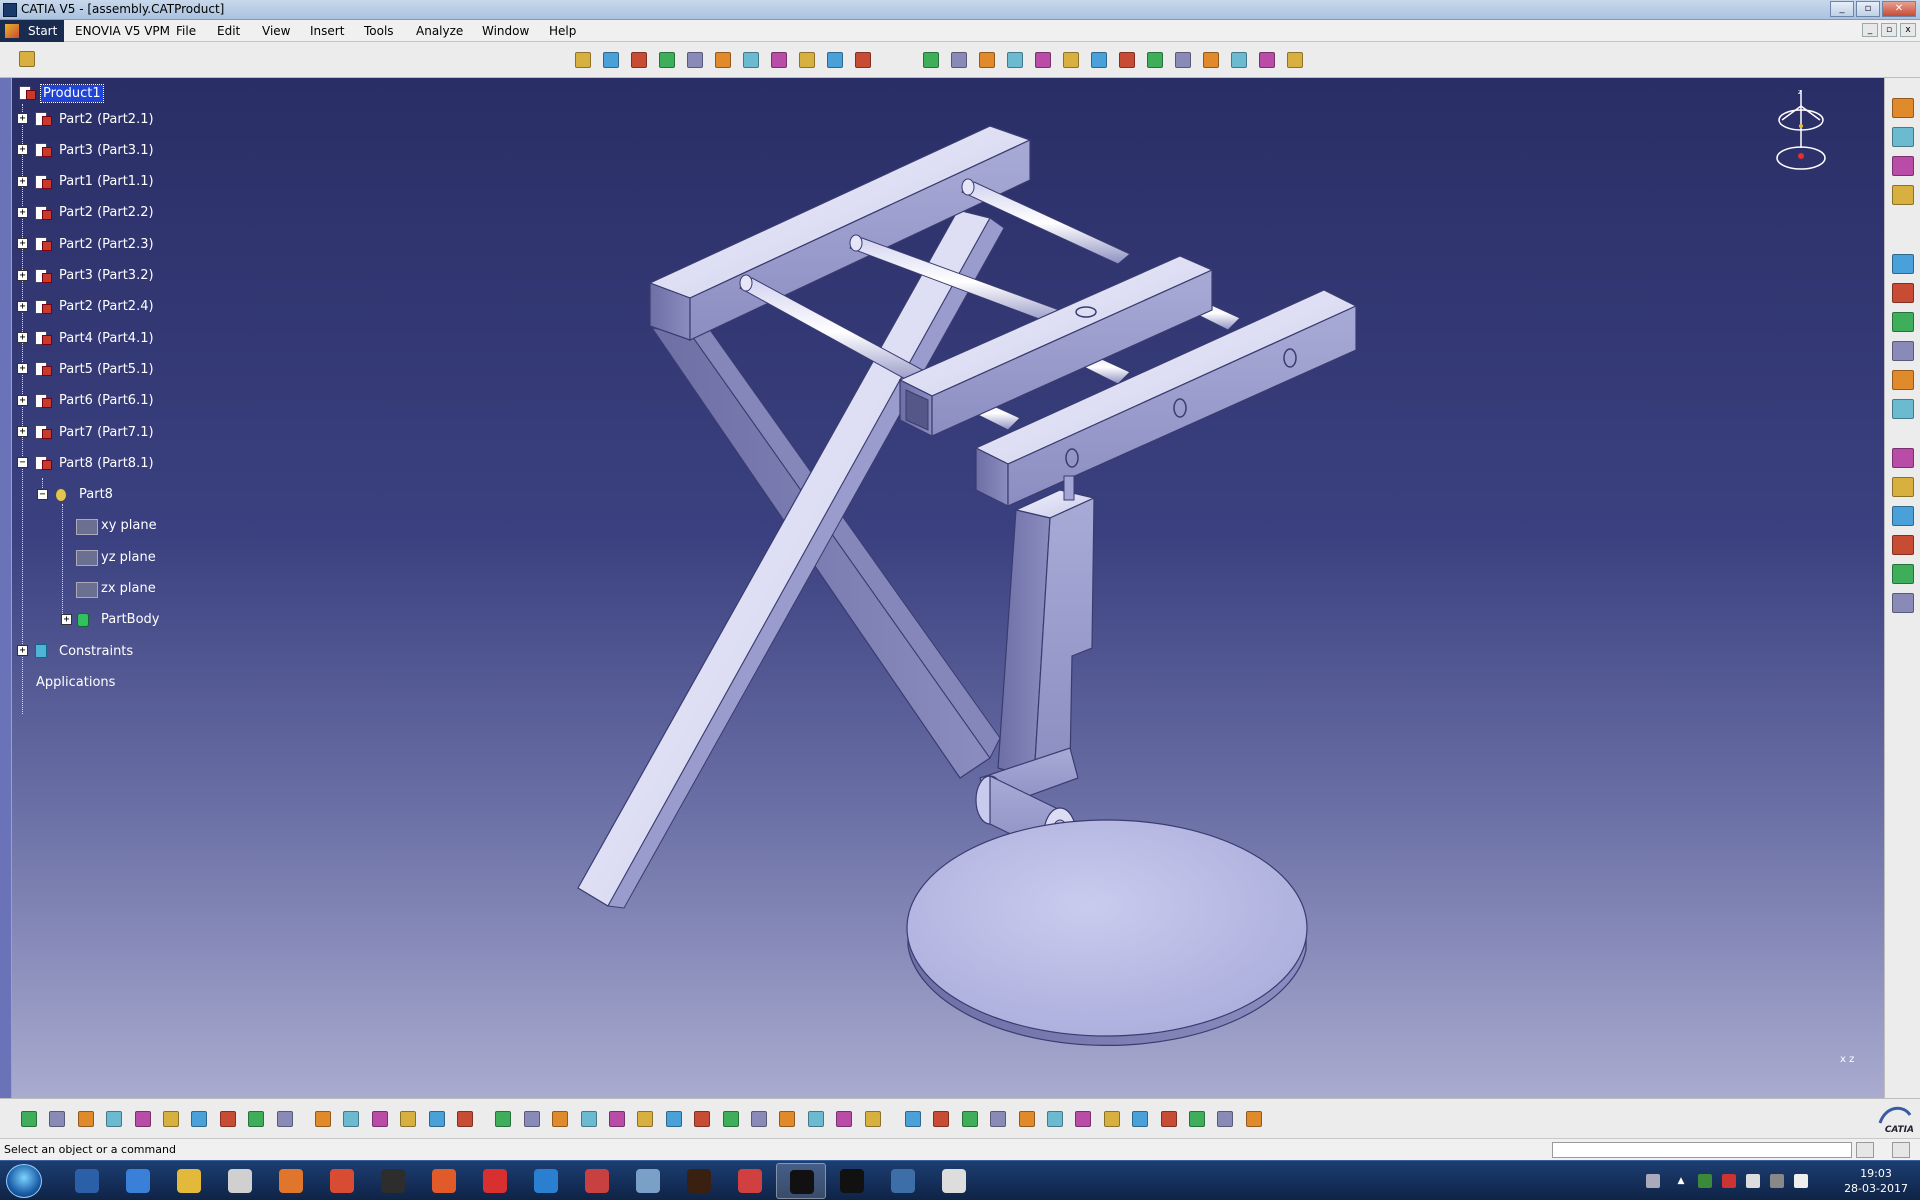 Image resolution: width=1920 pixels, height=1200 pixels. What do you see at coordinates (1903, 264) in the screenshot?
I see `hole-icon` at bounding box center [1903, 264].